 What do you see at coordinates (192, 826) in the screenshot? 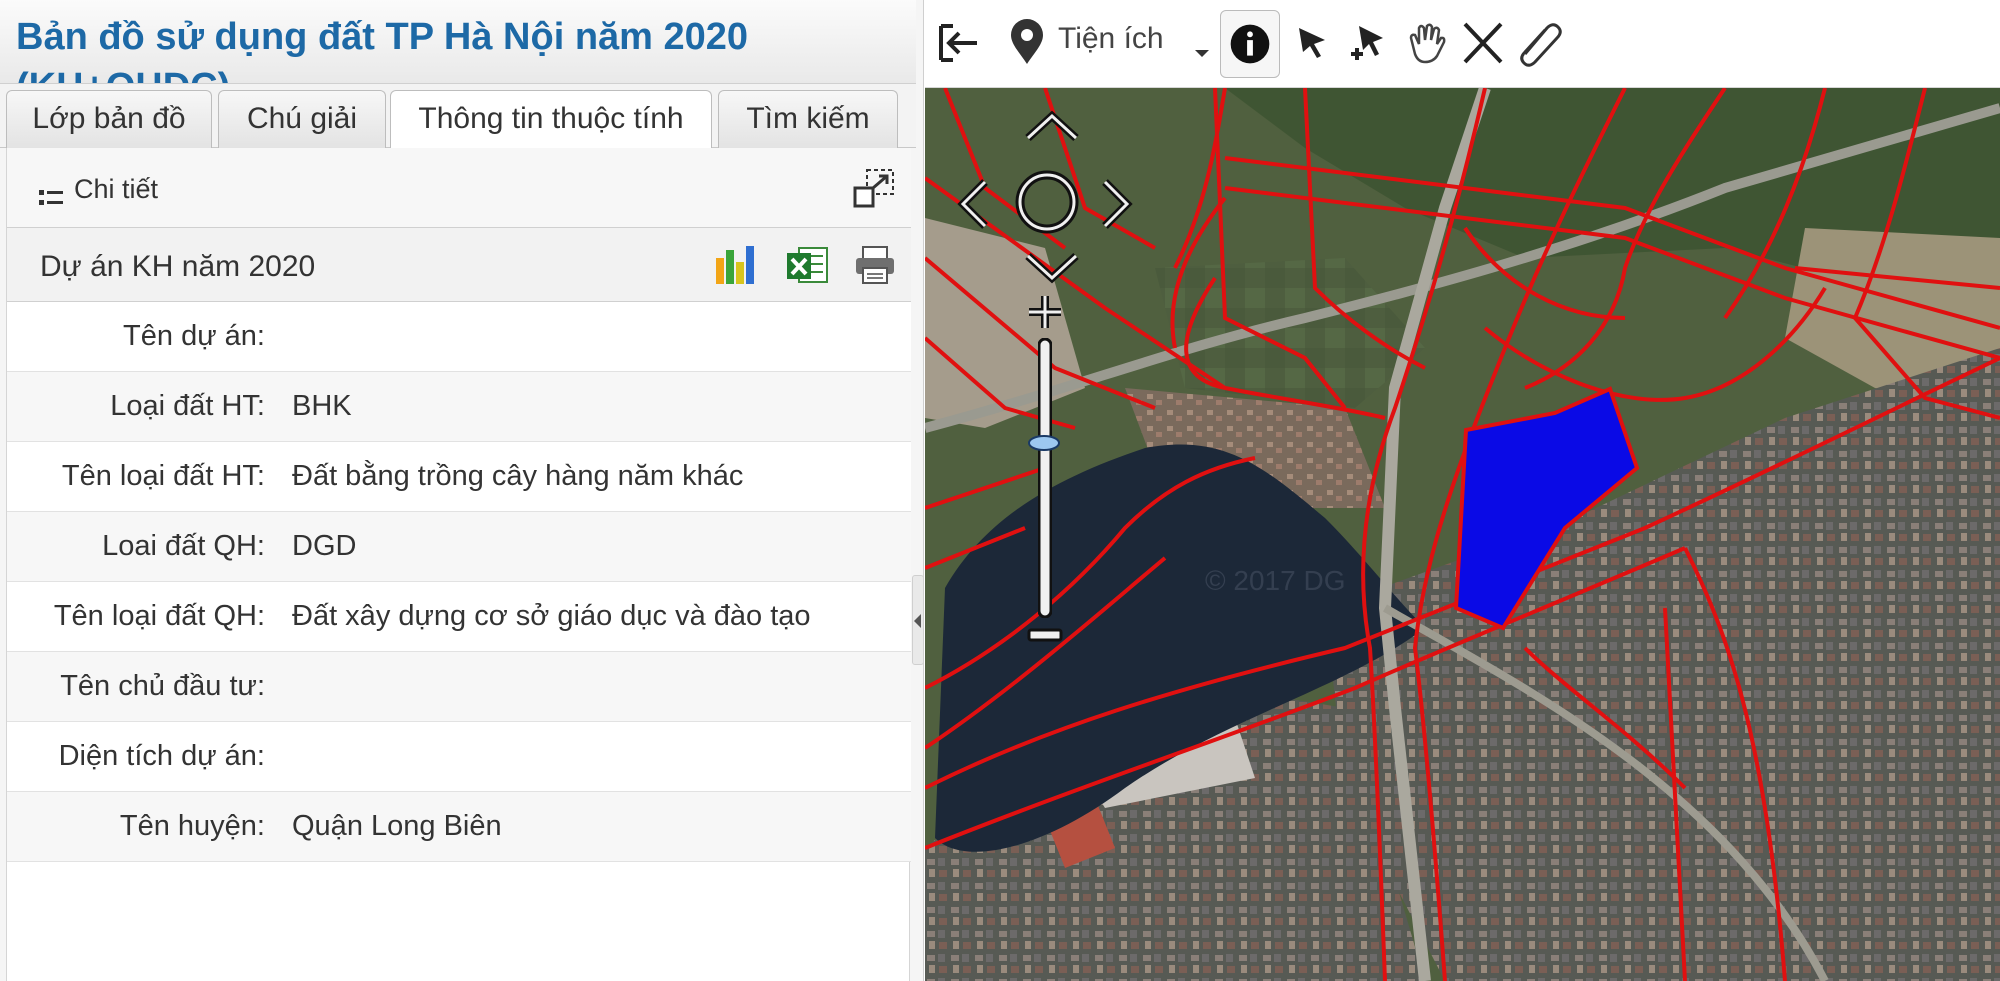
I see `attribute-label: Tên huyện:` at bounding box center [192, 826].